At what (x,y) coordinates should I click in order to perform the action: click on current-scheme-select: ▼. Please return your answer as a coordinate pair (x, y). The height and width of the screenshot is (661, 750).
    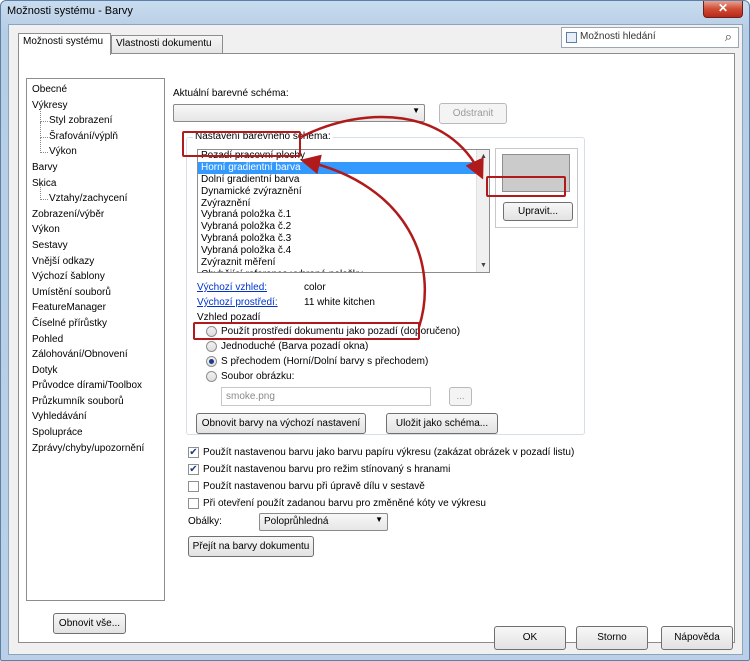
    Looking at the image, I should click on (299, 113).